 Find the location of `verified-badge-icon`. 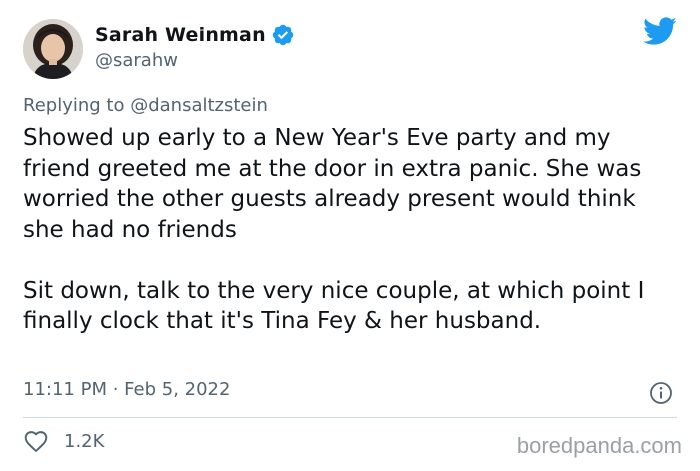

verified-badge-icon is located at coordinates (283, 35).